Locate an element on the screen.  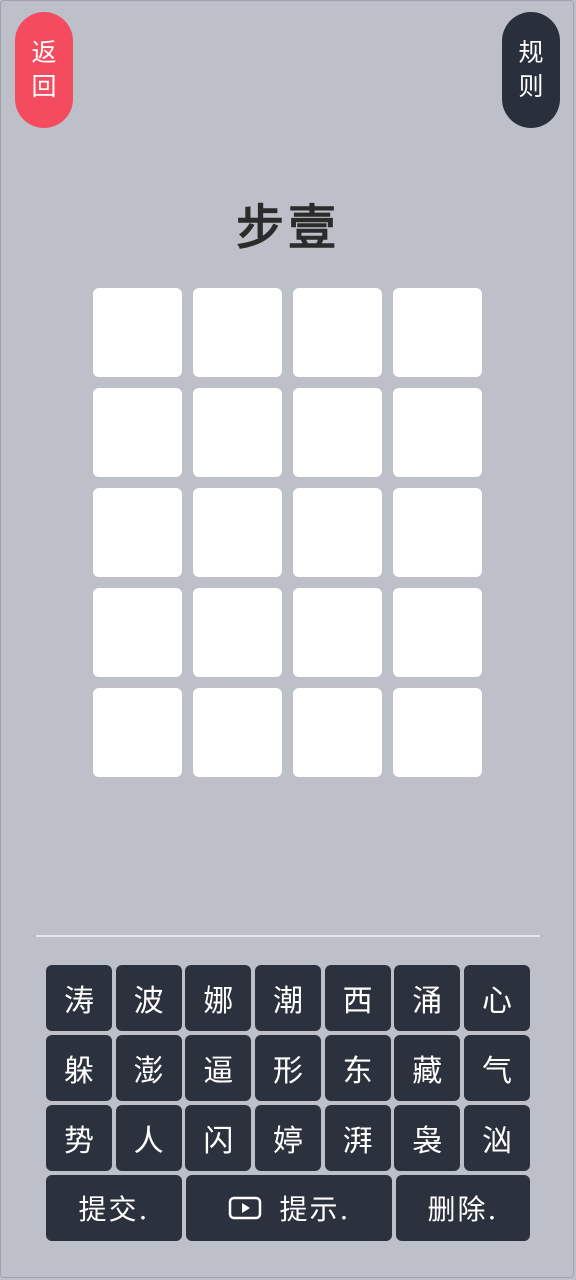
character-key: 袅 is located at coordinates (427, 1138).